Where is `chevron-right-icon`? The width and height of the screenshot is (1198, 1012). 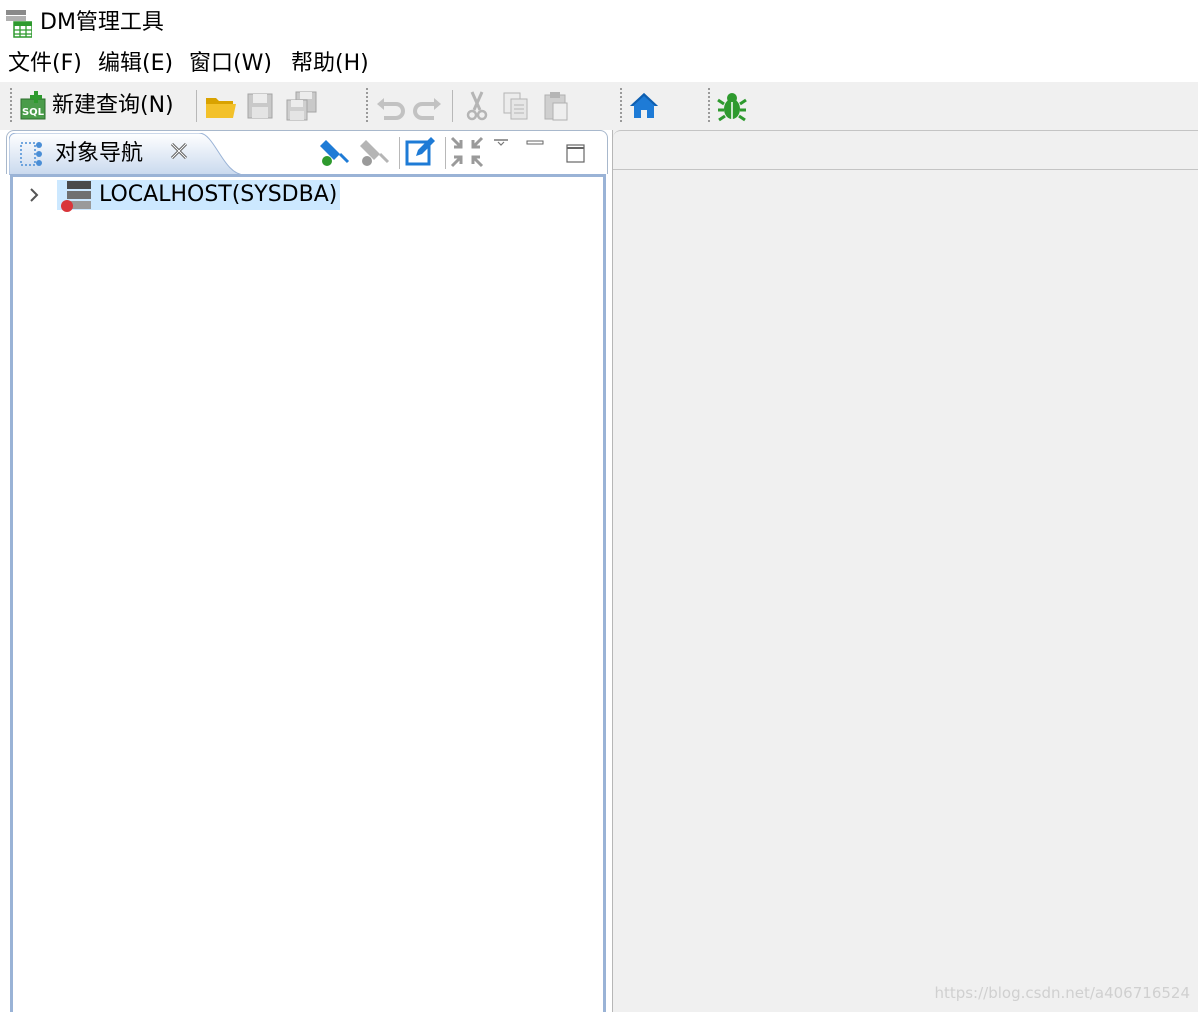 chevron-right-icon is located at coordinates (35, 195).